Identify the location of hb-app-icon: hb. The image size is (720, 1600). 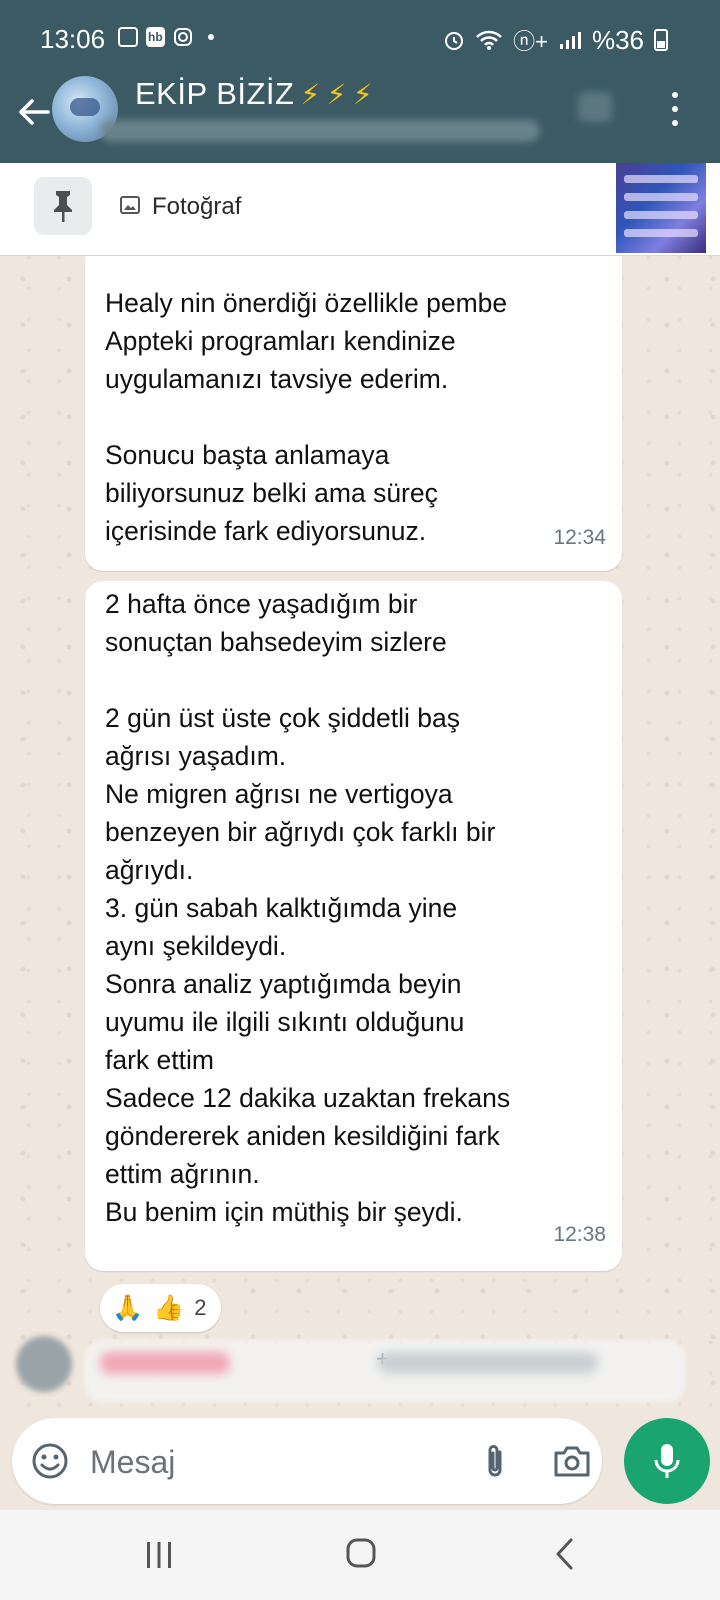
(155, 37).